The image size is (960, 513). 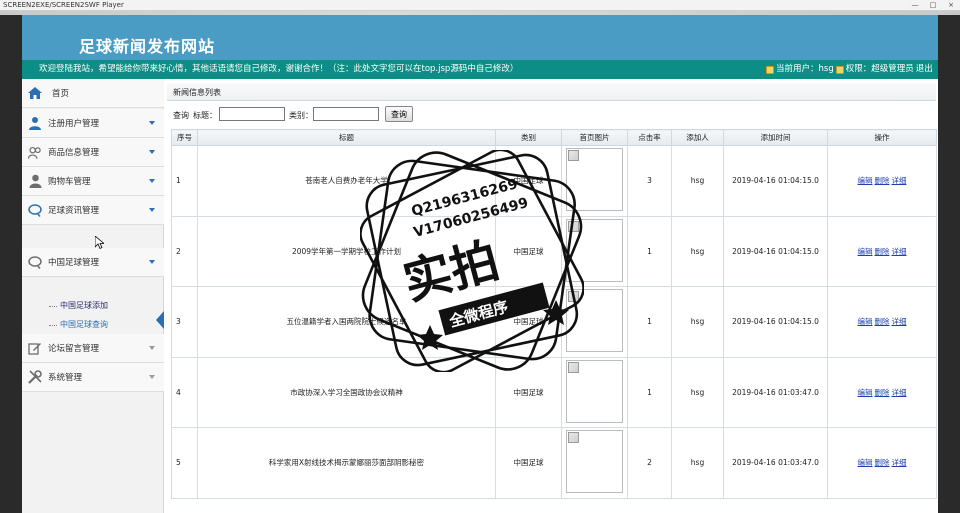 What do you see at coordinates (197, 92) in the screenshot?
I see `page-title: 新闻信息列表` at bounding box center [197, 92].